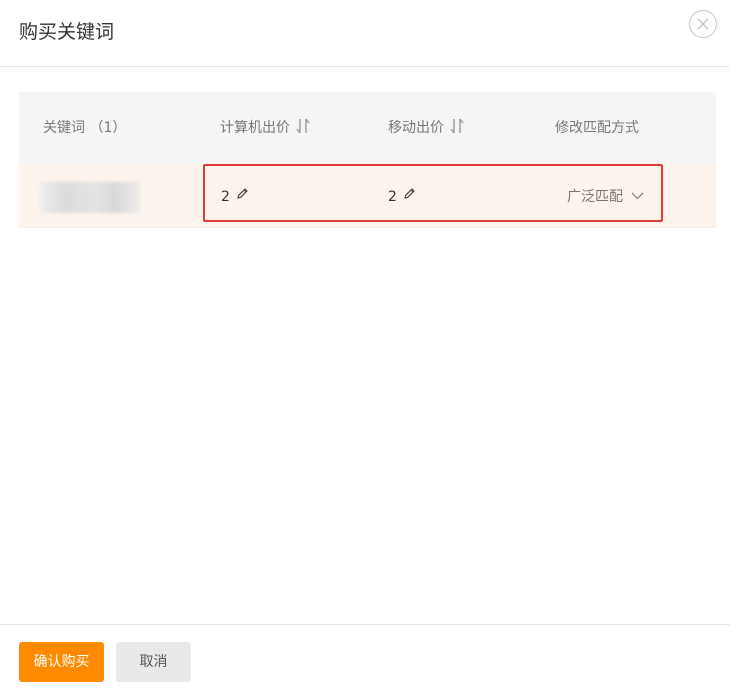 The width and height of the screenshot is (730, 688). I want to click on header-match-type: 修改匹配方式, so click(597, 128).